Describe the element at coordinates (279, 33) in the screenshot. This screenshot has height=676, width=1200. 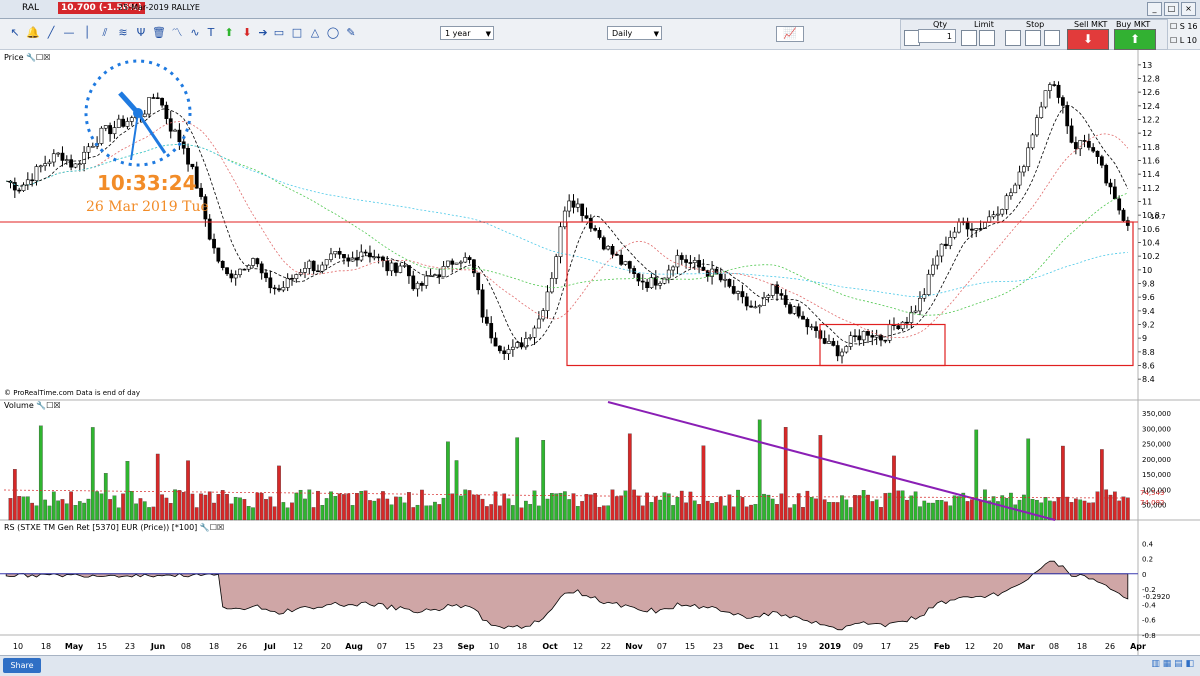
I see `rectangle-icon: ▭` at that location.